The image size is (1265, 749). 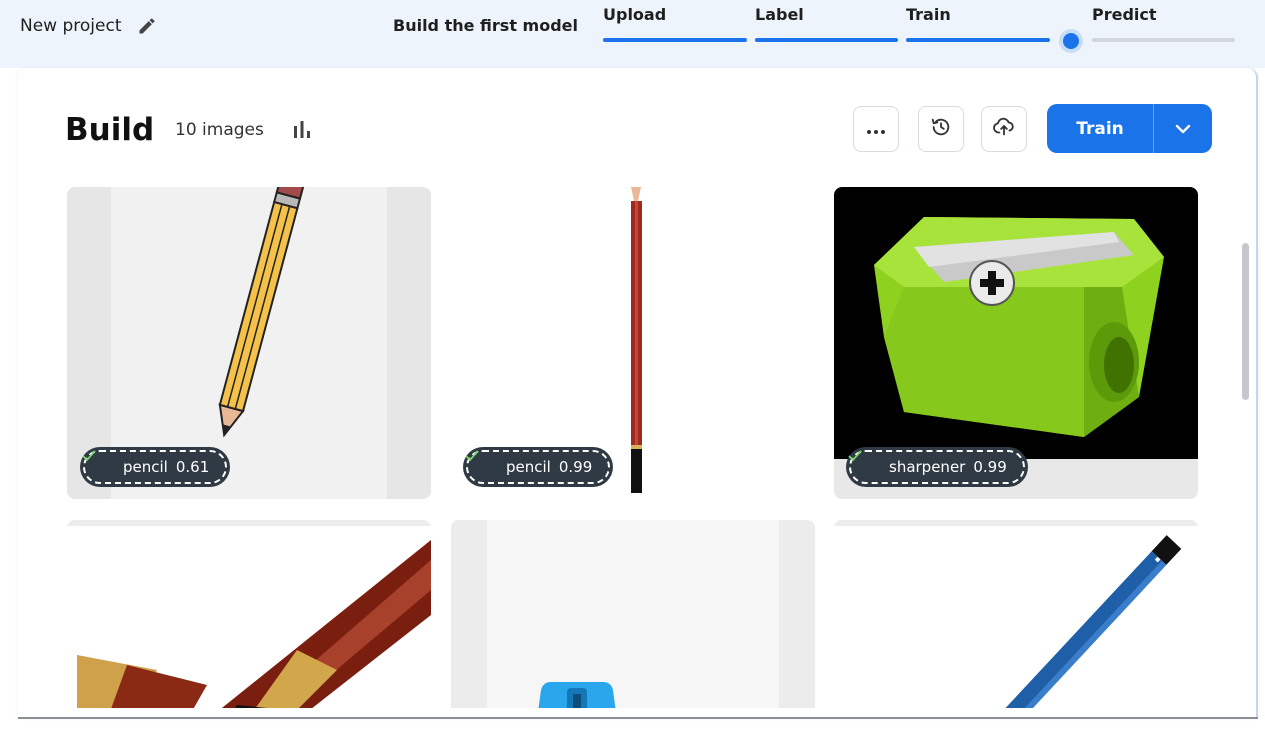 I want to click on history-icon, so click(x=941, y=129).